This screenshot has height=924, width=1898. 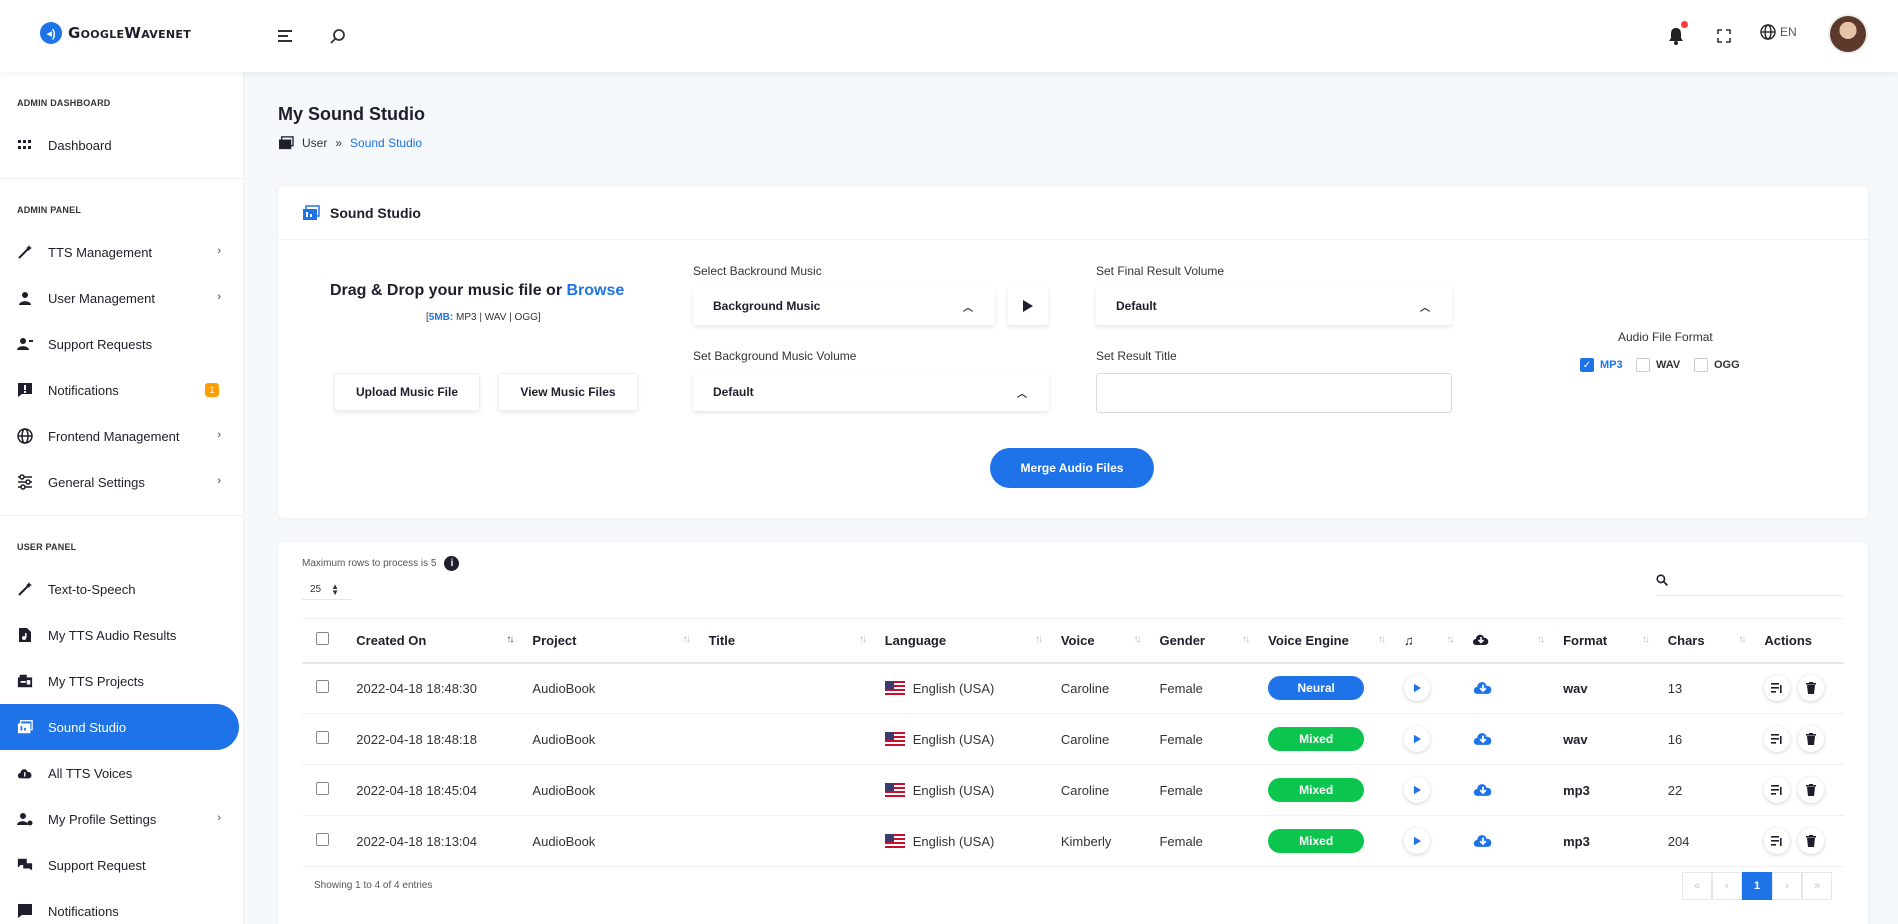 What do you see at coordinates (1028, 306) in the screenshot?
I see `play-bg-music-button` at bounding box center [1028, 306].